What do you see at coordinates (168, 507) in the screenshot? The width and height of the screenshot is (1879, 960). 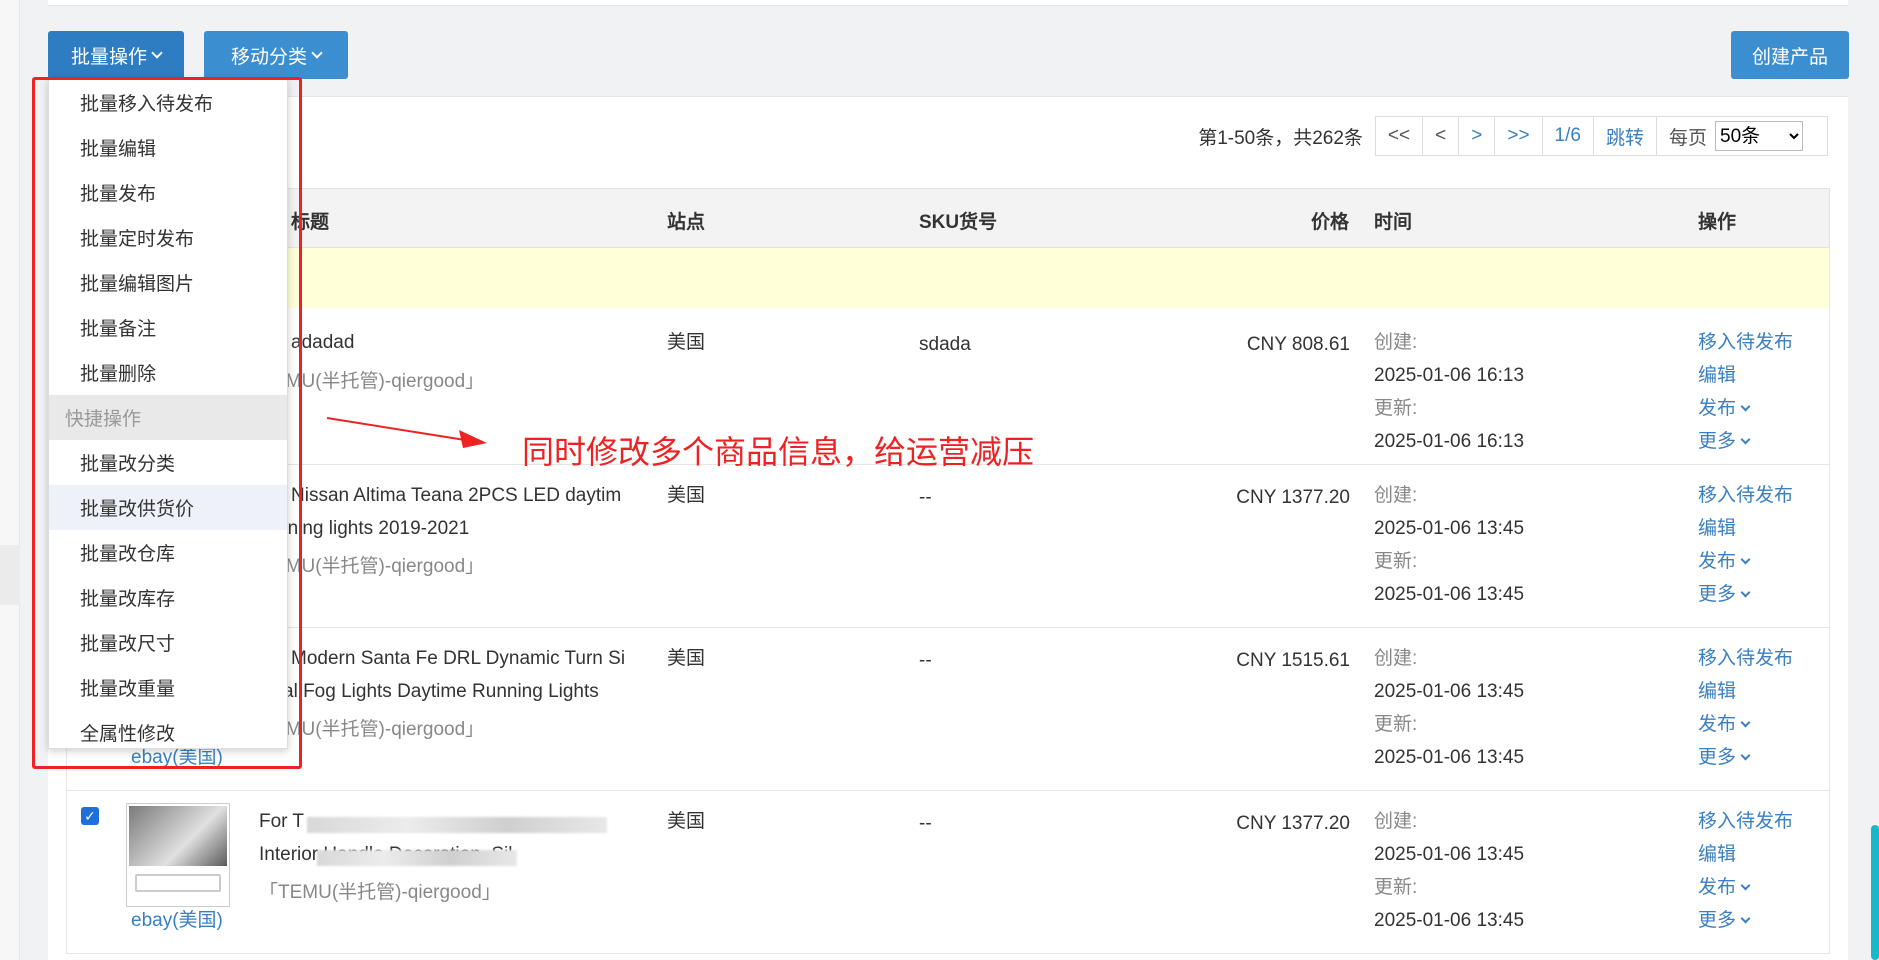 I see `menu-item-change-supply-price: 批量改供货价` at bounding box center [168, 507].